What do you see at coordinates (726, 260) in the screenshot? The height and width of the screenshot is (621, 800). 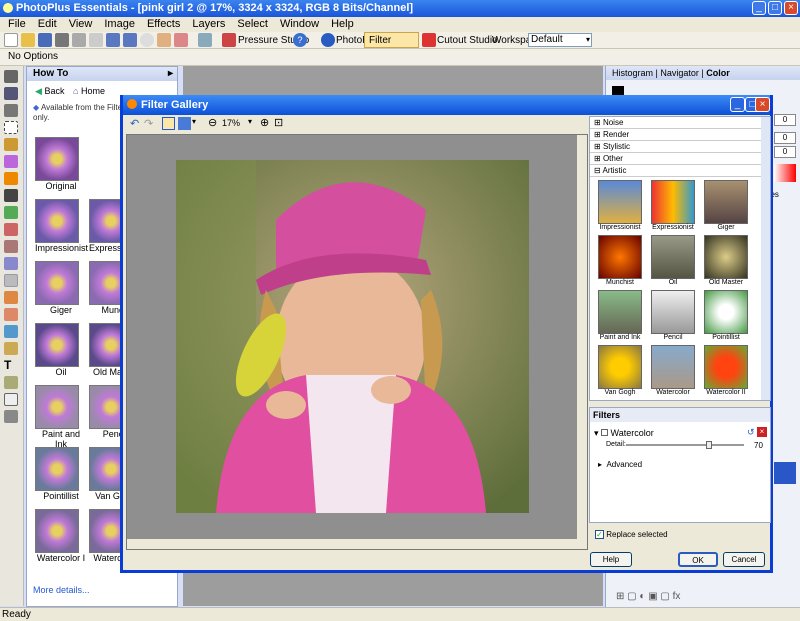 I see `filter-thumb-old-master: Old Master` at bounding box center [726, 260].